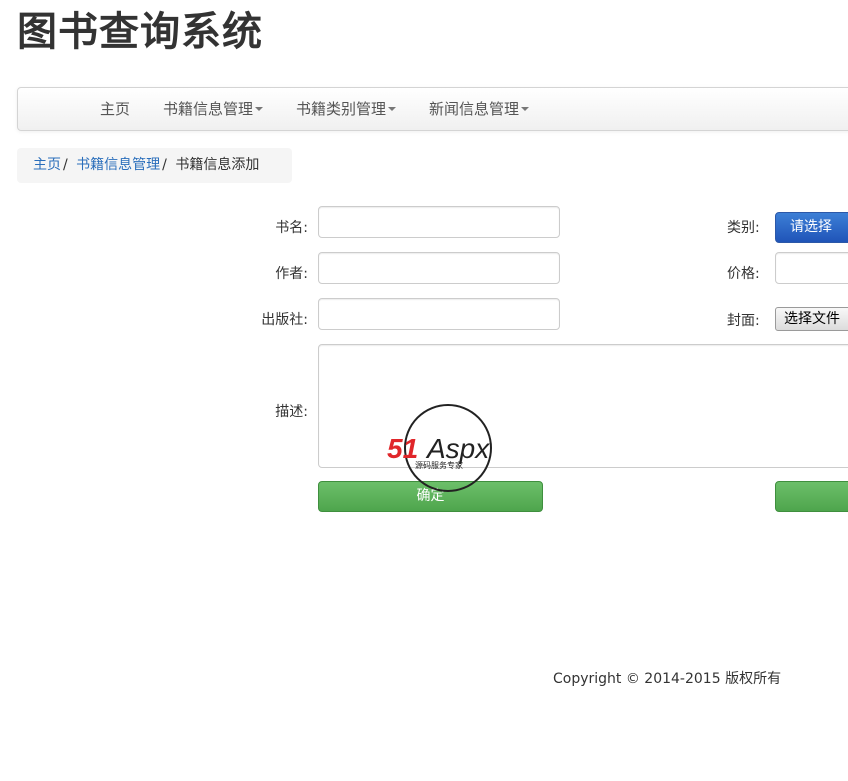  I want to click on breadcrumb-current: 书籍信息添加, so click(217, 165).